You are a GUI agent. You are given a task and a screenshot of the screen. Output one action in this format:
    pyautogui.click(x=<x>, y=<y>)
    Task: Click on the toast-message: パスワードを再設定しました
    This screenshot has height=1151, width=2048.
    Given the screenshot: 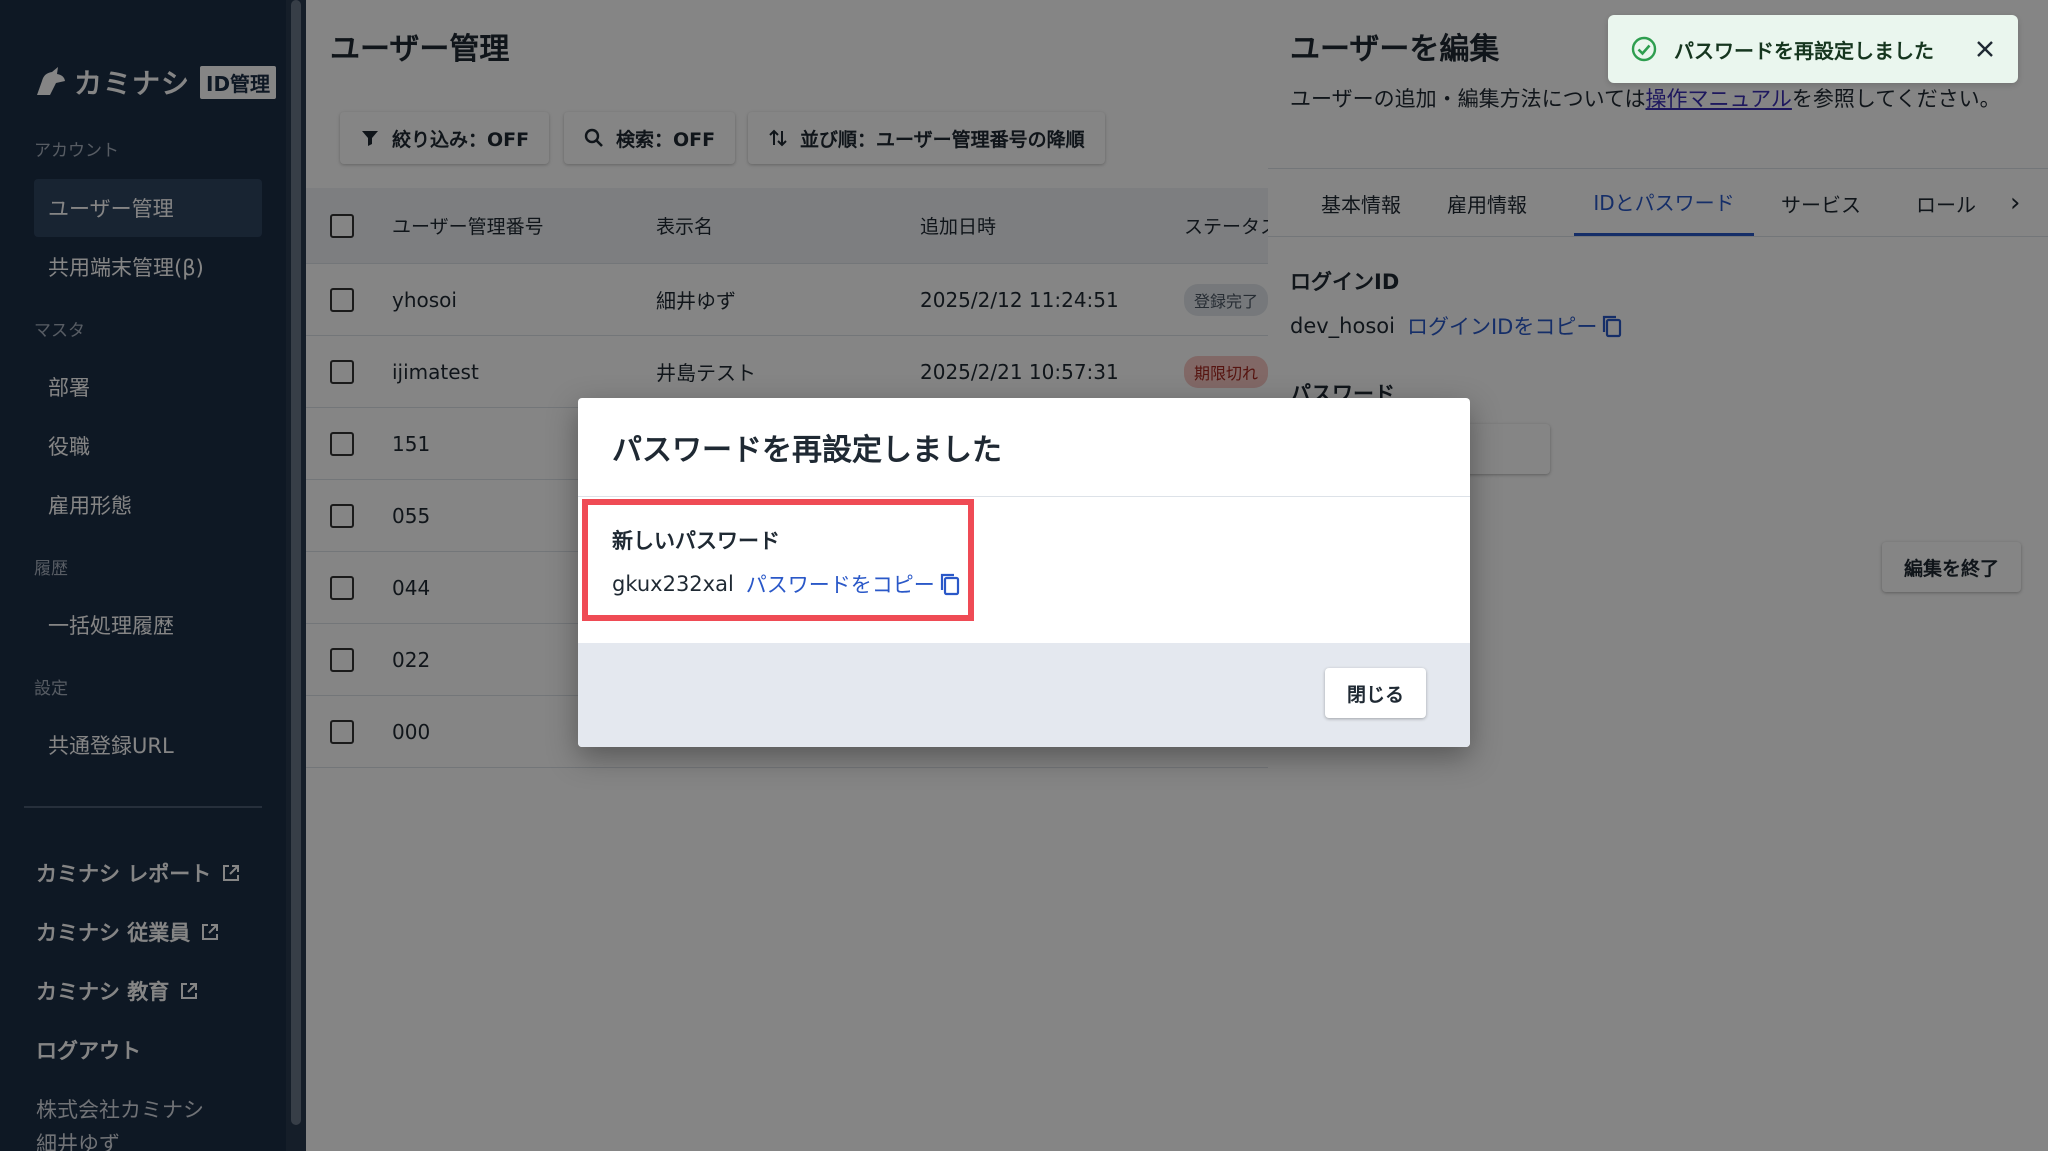 What is the action you would take?
    pyautogui.click(x=1804, y=50)
    